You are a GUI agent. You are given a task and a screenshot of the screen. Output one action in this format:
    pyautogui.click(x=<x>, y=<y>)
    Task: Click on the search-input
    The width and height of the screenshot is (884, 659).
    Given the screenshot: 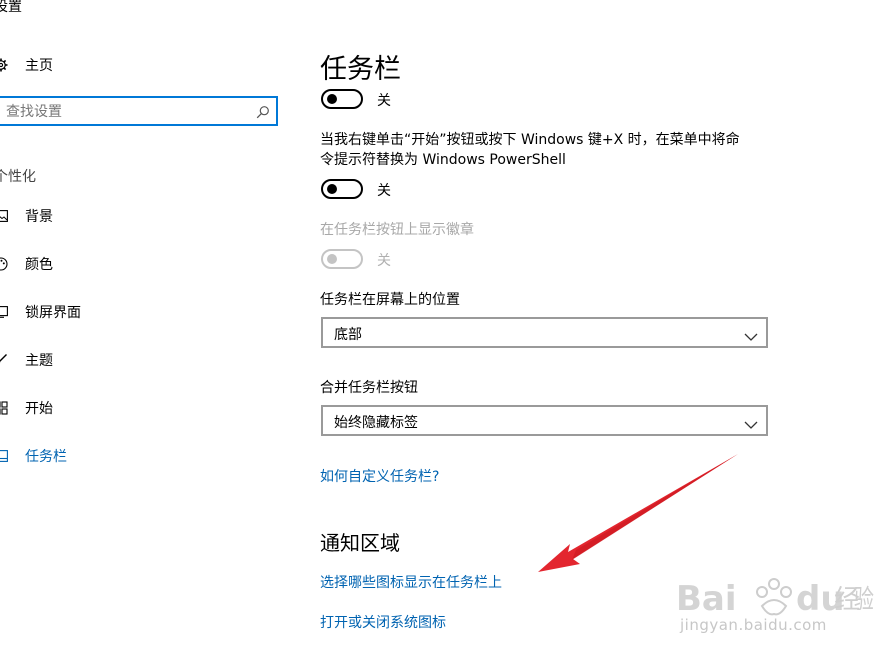 What is the action you would take?
    pyautogui.click(x=126, y=112)
    